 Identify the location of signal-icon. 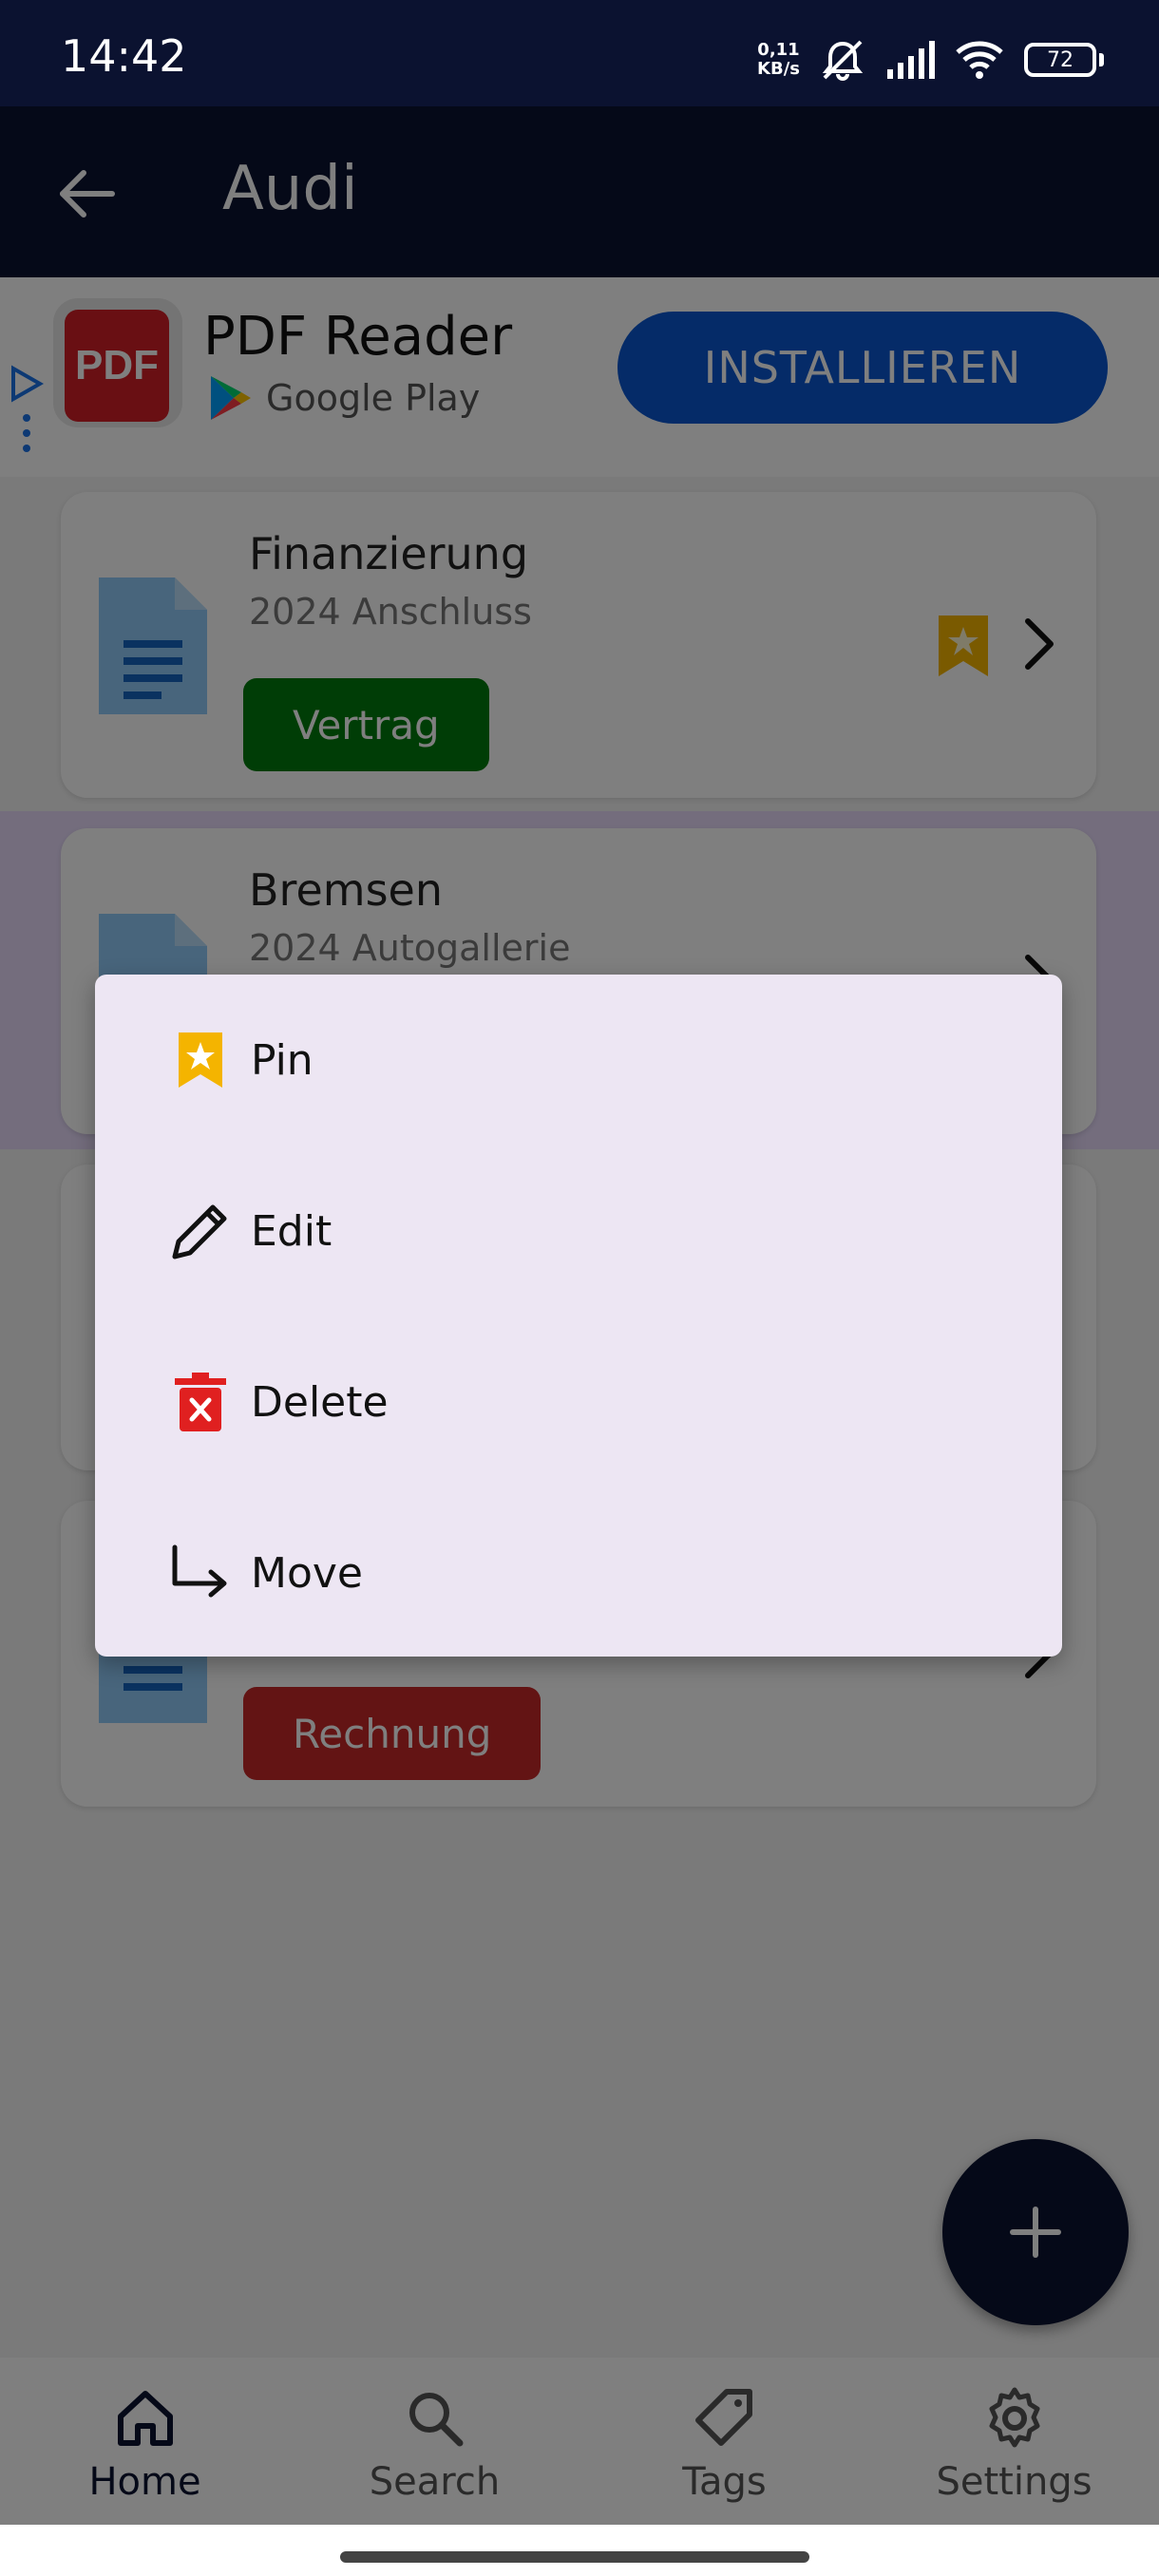
(911, 60).